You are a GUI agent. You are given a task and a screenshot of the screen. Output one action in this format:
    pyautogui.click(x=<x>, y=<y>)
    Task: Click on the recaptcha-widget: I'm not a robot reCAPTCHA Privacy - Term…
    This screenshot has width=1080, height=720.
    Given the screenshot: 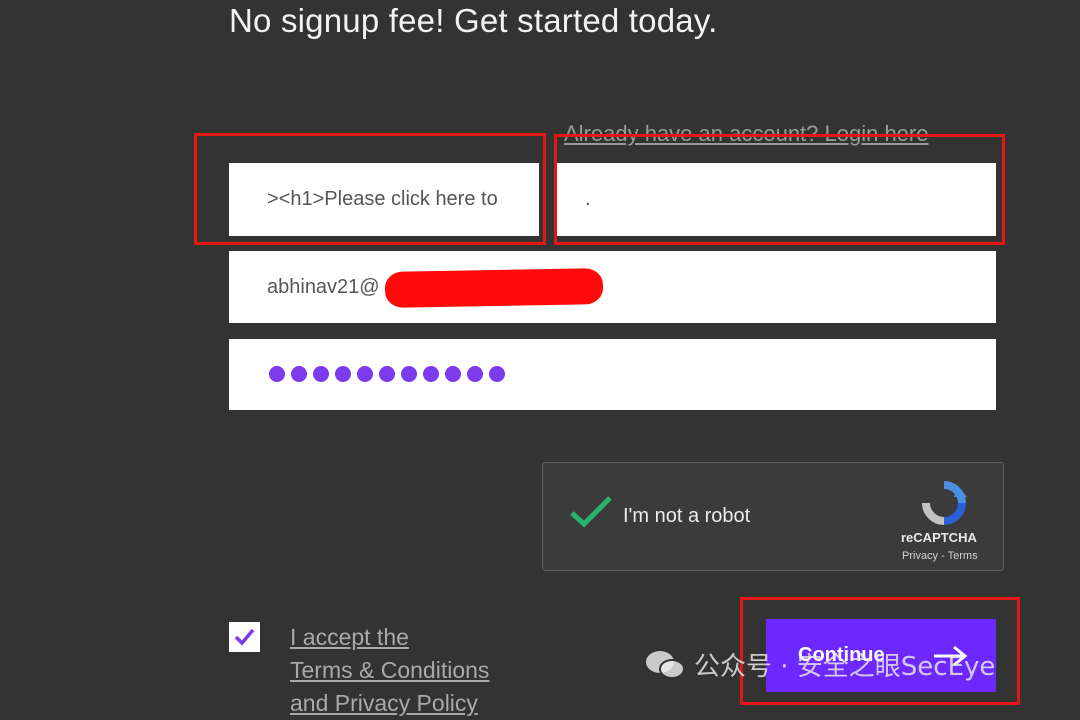 What is the action you would take?
    pyautogui.click(x=773, y=516)
    